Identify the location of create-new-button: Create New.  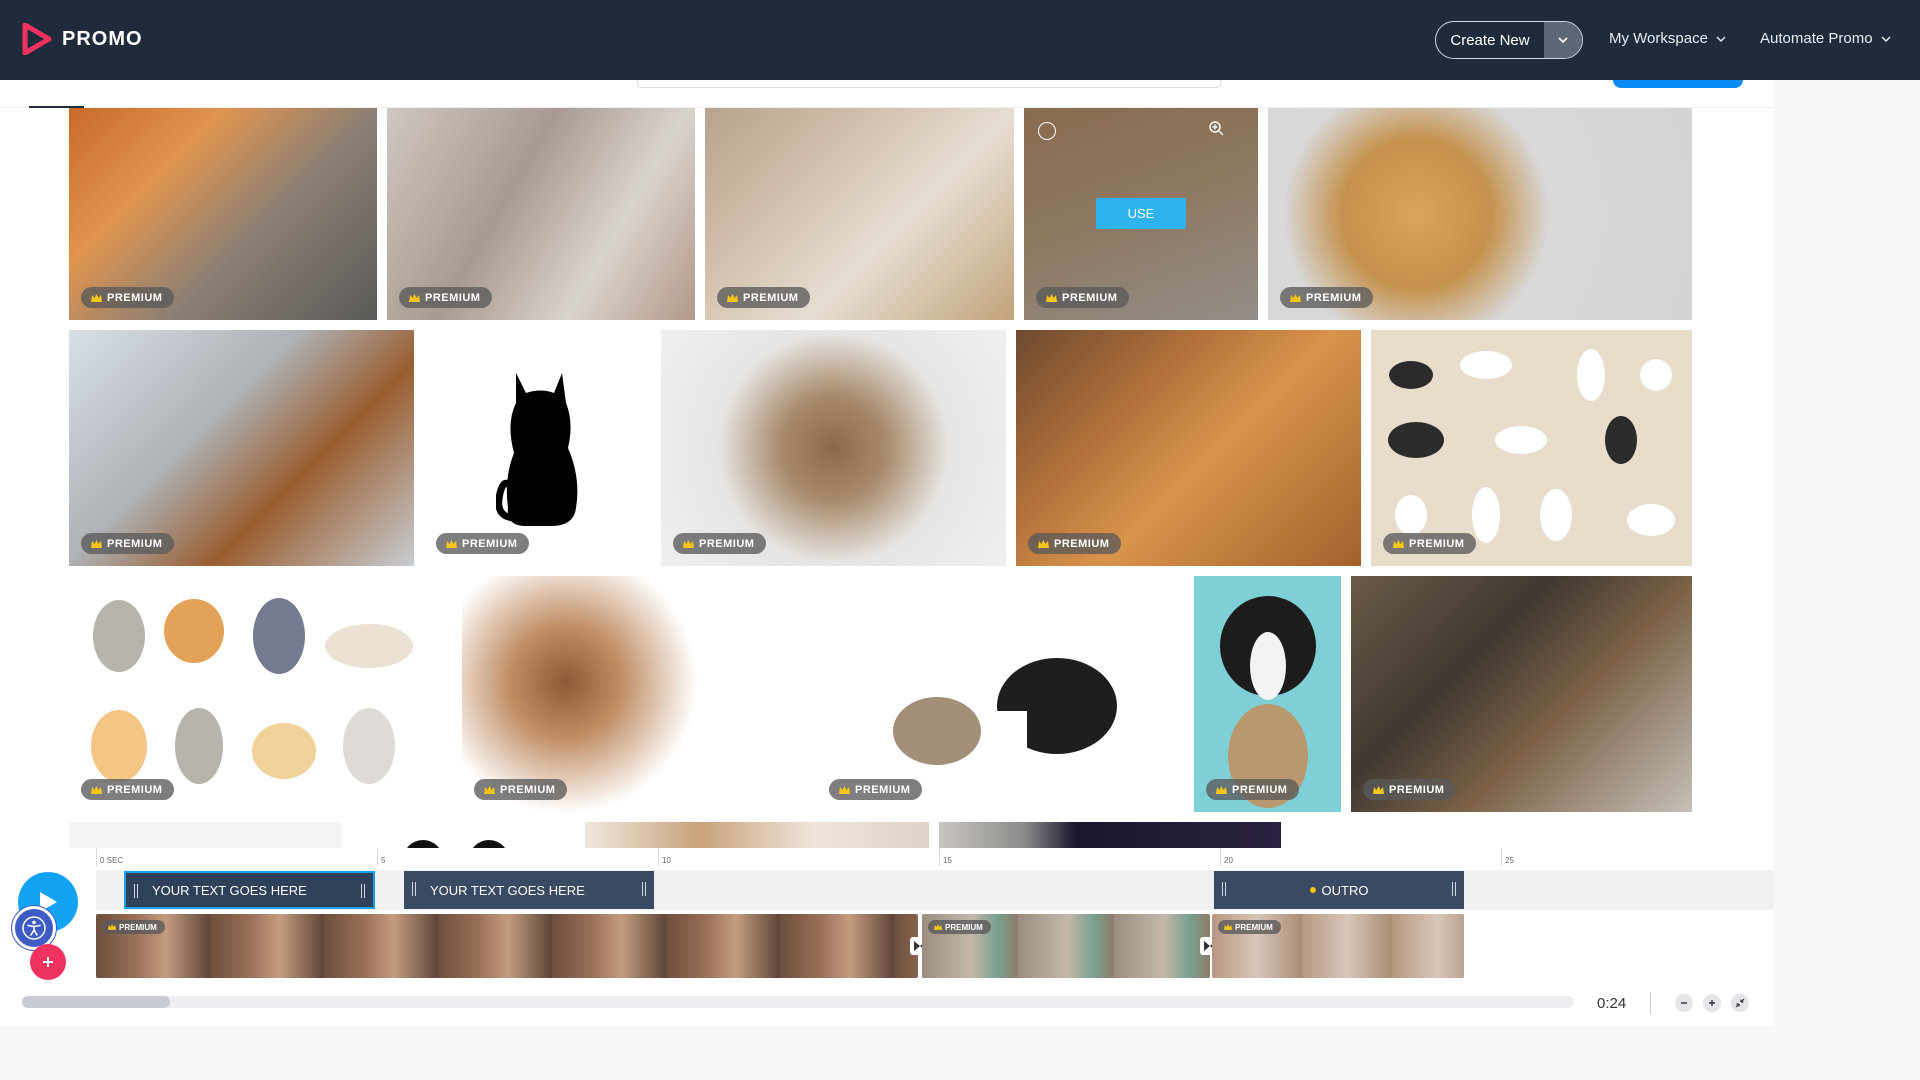
(1509, 40).